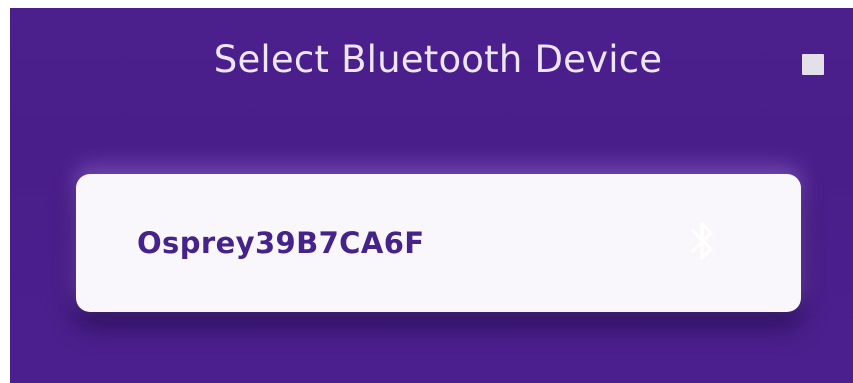 The width and height of the screenshot is (853, 383). Describe the element at coordinates (702, 241) in the screenshot. I see `bluetooth-icon` at that location.